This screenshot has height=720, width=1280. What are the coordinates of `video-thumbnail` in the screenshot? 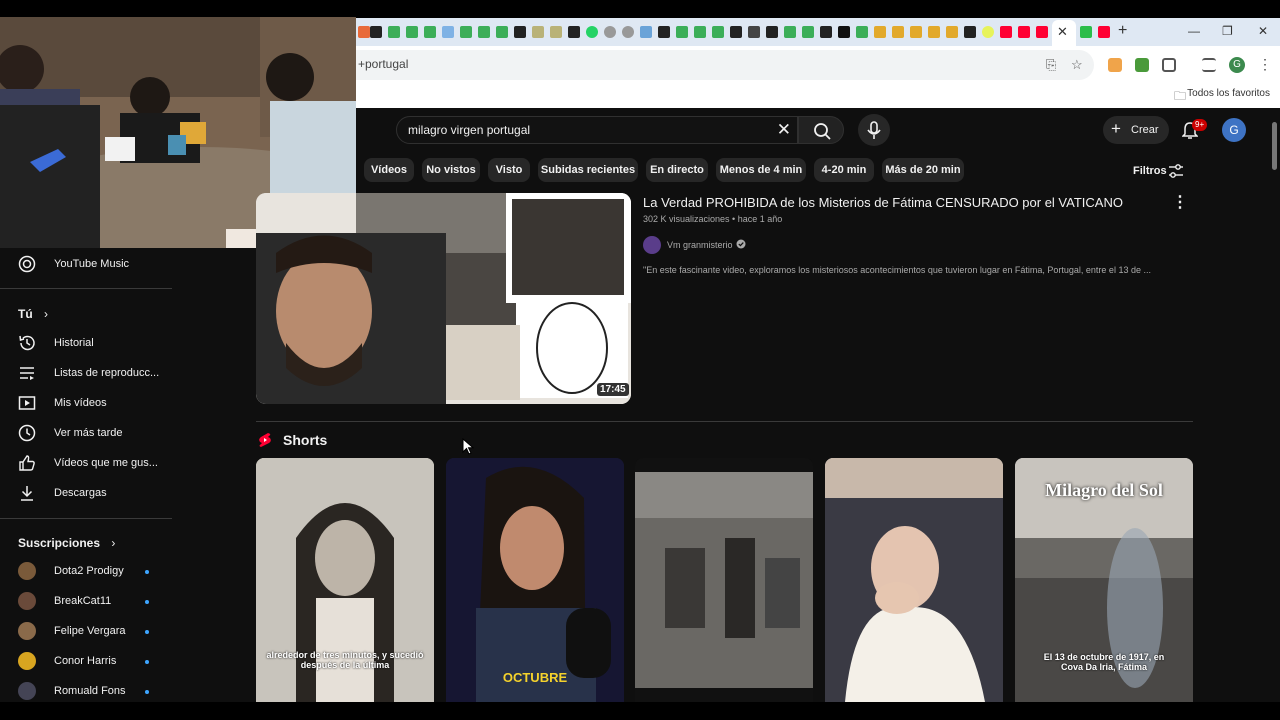 It's located at (443, 298).